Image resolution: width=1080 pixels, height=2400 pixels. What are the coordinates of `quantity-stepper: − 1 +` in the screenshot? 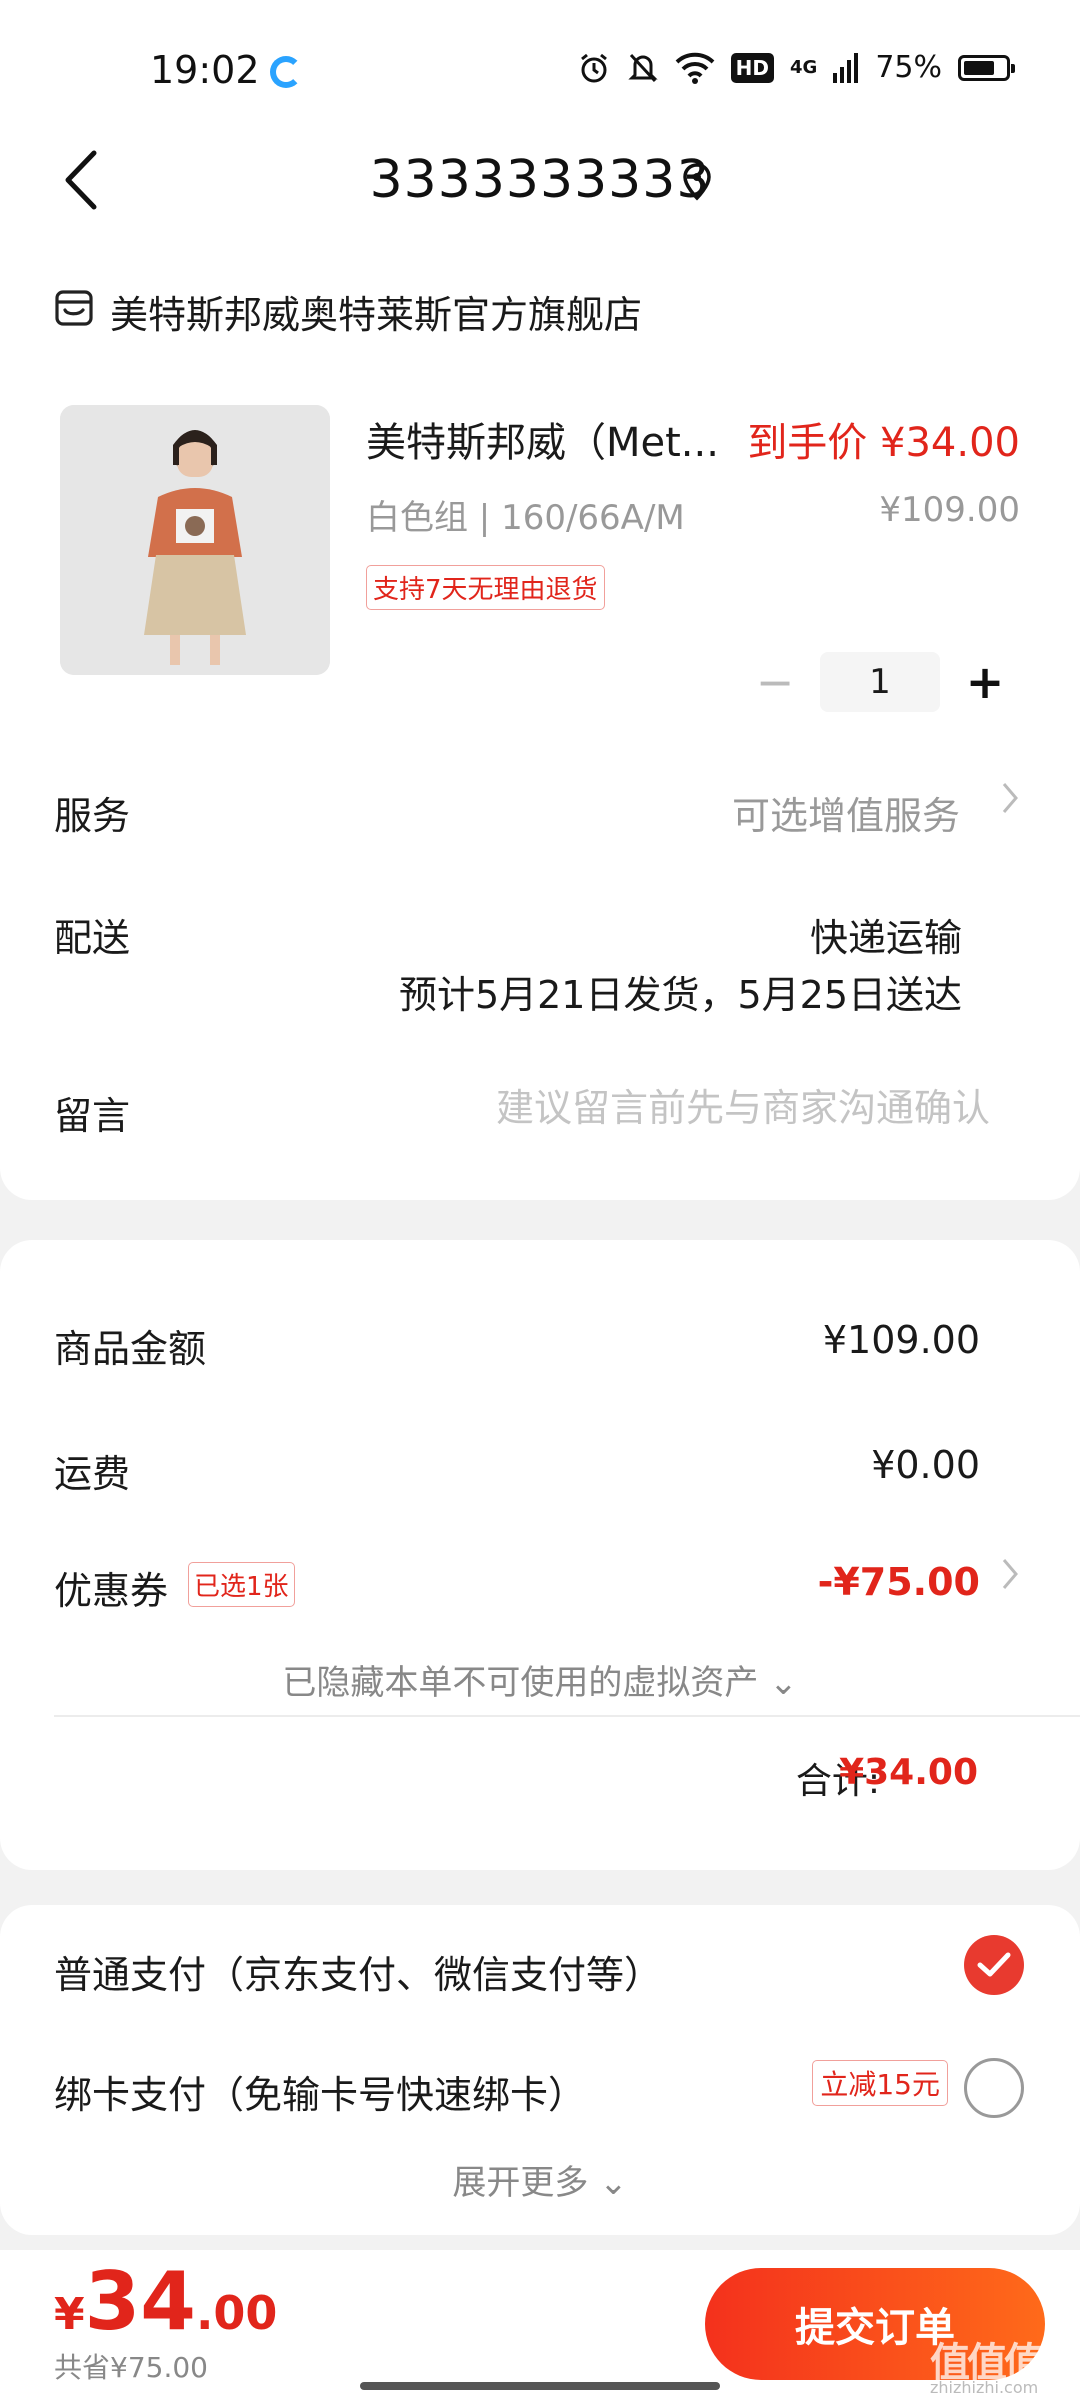 It's located at (880, 682).